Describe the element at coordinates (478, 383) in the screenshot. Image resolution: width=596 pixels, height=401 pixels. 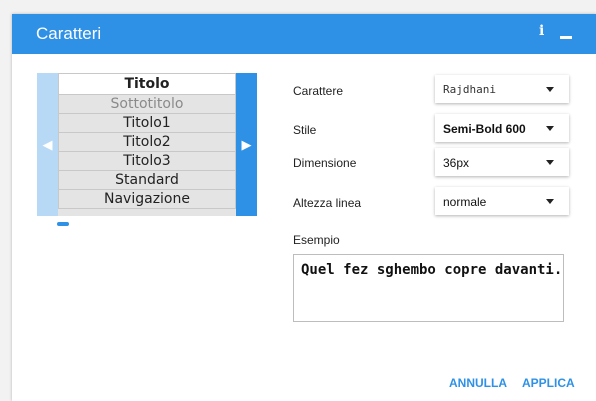
I see `cancel-button: ANNULLA` at that location.